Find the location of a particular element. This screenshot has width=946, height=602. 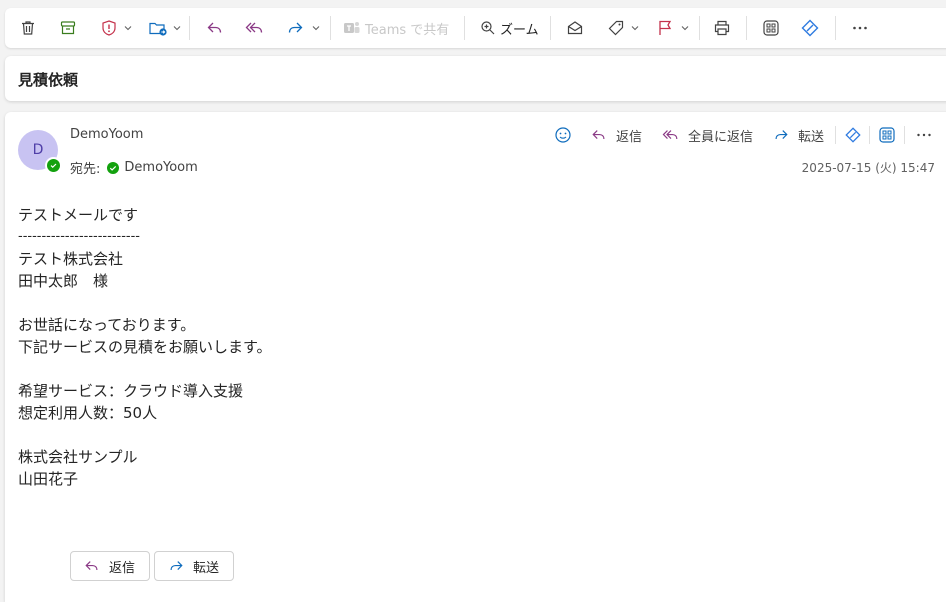

zoom-label: ズーム is located at coordinates (519, 30).